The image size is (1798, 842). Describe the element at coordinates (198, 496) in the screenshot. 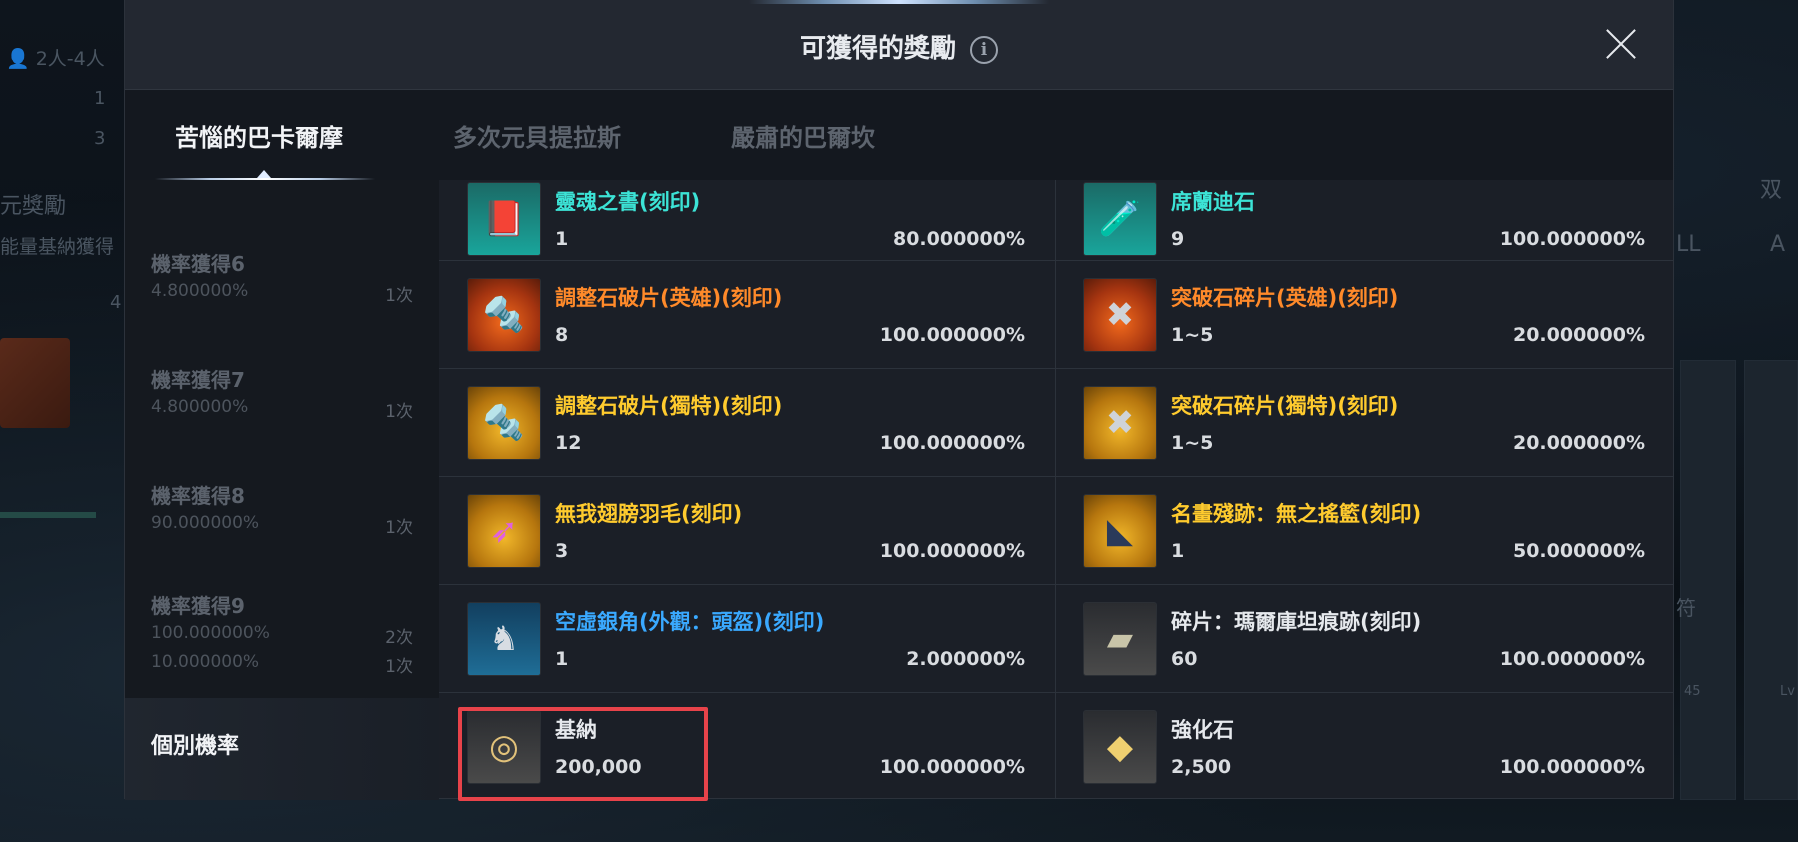

I see `sidebar-group-title: 機率獲得8` at that location.